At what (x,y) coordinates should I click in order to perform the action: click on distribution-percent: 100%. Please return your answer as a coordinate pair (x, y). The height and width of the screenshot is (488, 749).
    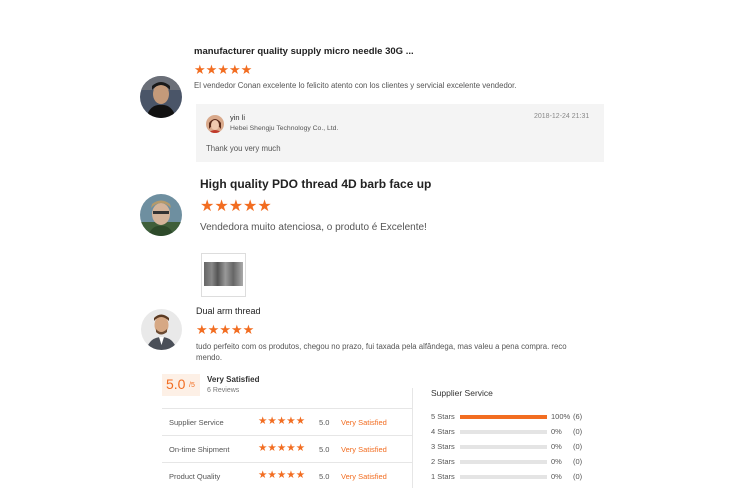
    Looking at the image, I should click on (561, 416).